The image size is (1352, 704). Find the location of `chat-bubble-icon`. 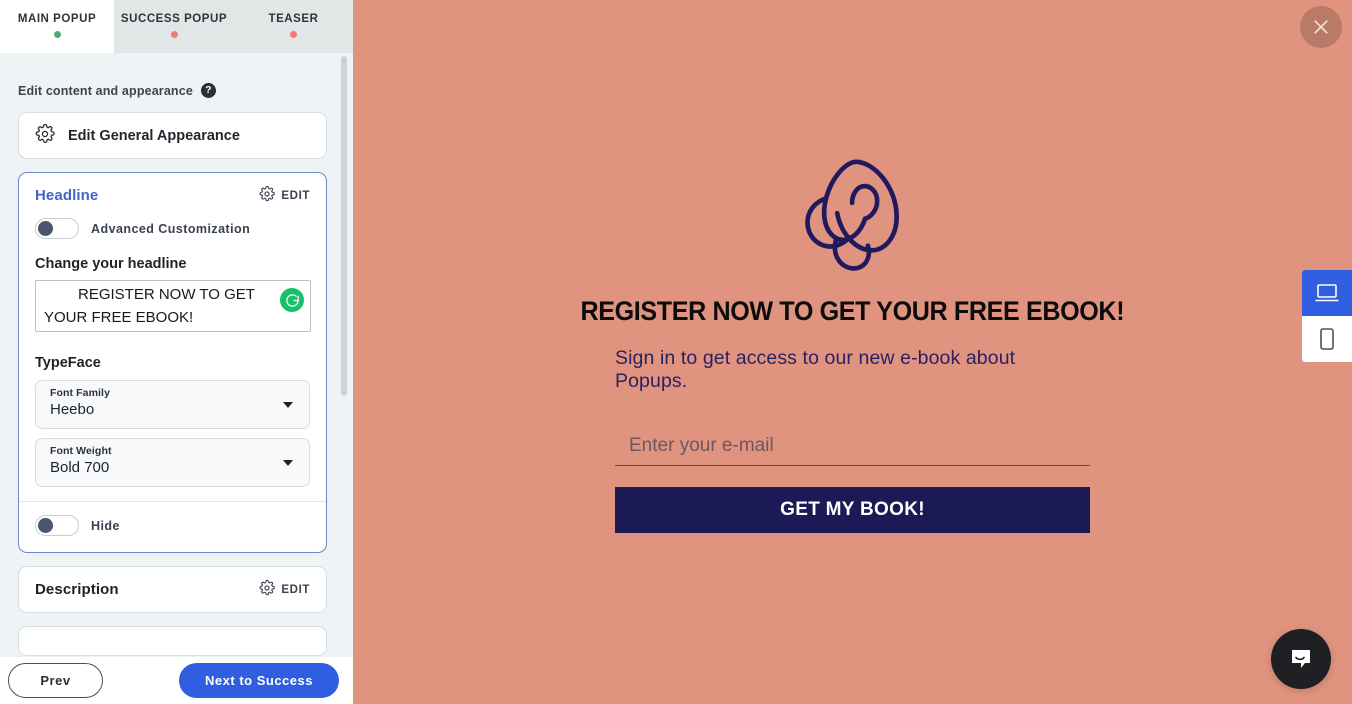

chat-bubble-icon is located at coordinates (1301, 659).